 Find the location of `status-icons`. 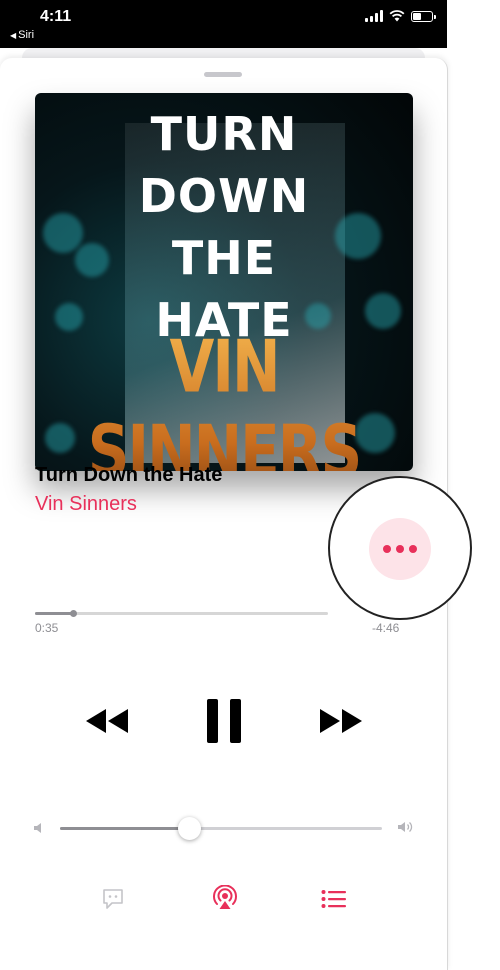

status-icons is located at coordinates (400, 16).